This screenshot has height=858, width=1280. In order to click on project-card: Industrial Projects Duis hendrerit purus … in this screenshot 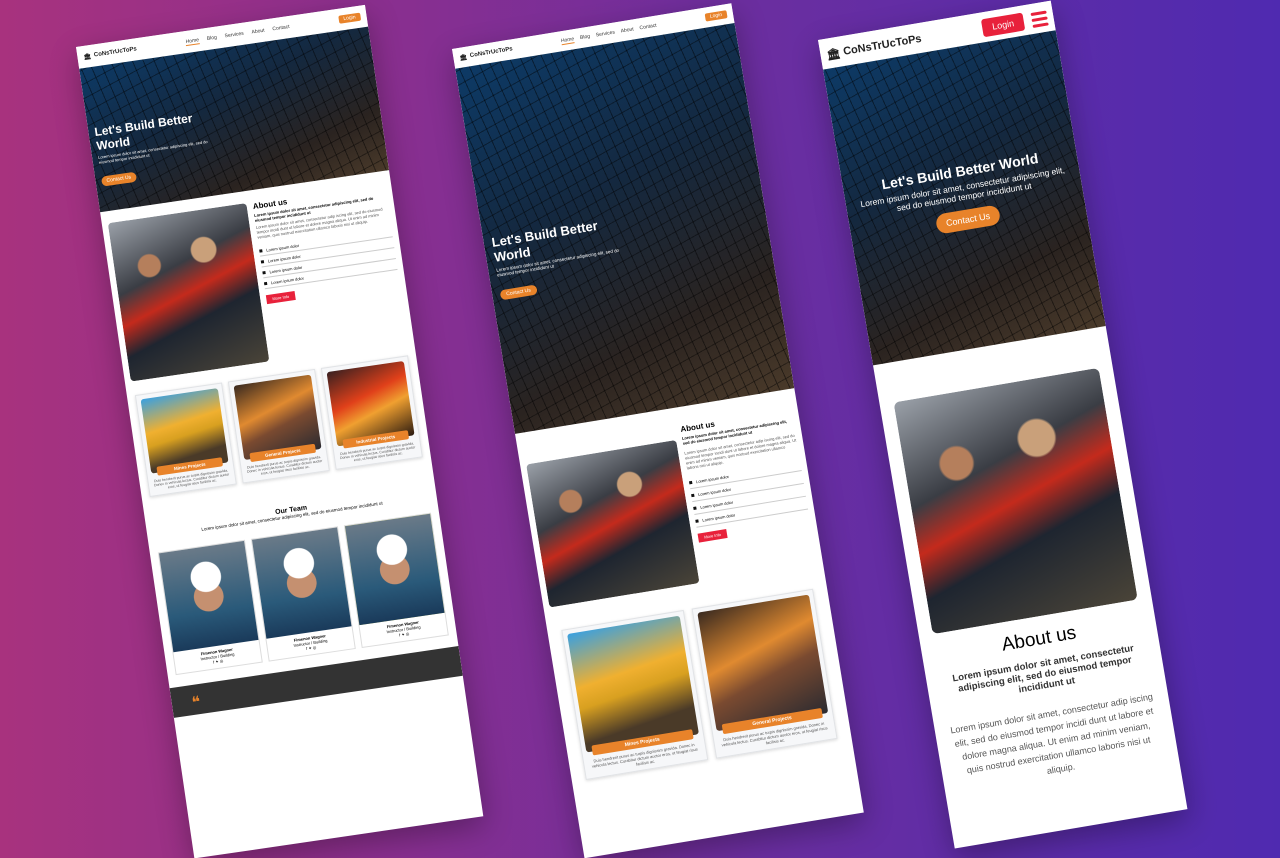, I will do `click(371, 412)`.